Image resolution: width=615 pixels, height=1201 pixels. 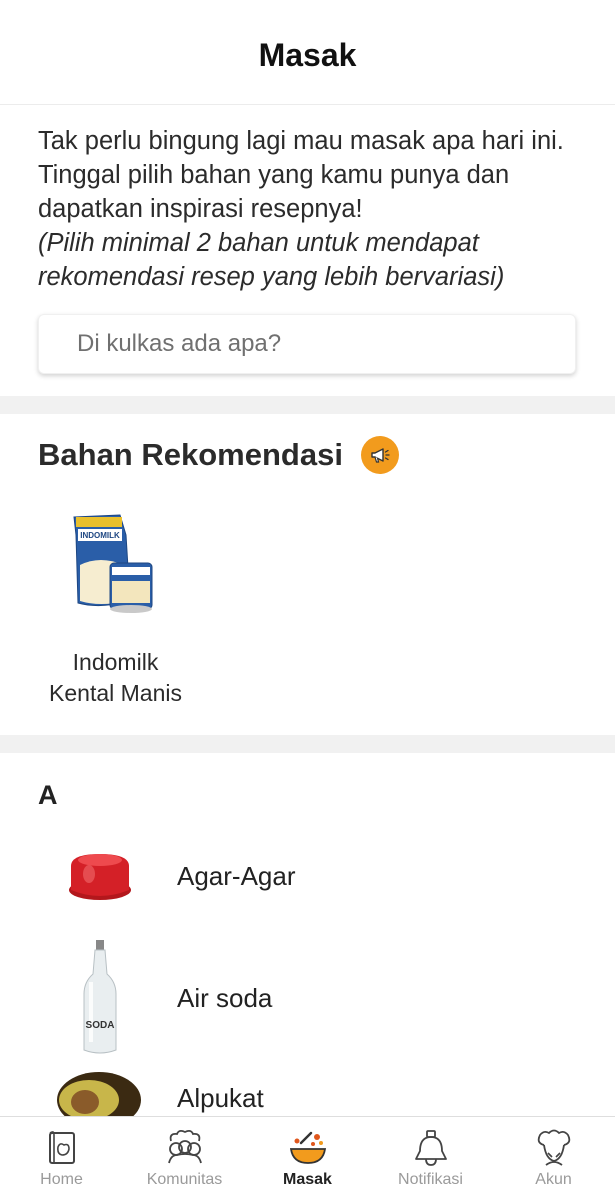 What do you see at coordinates (115, 662) in the screenshot?
I see `recommended-item-name: Indomilk` at bounding box center [115, 662].